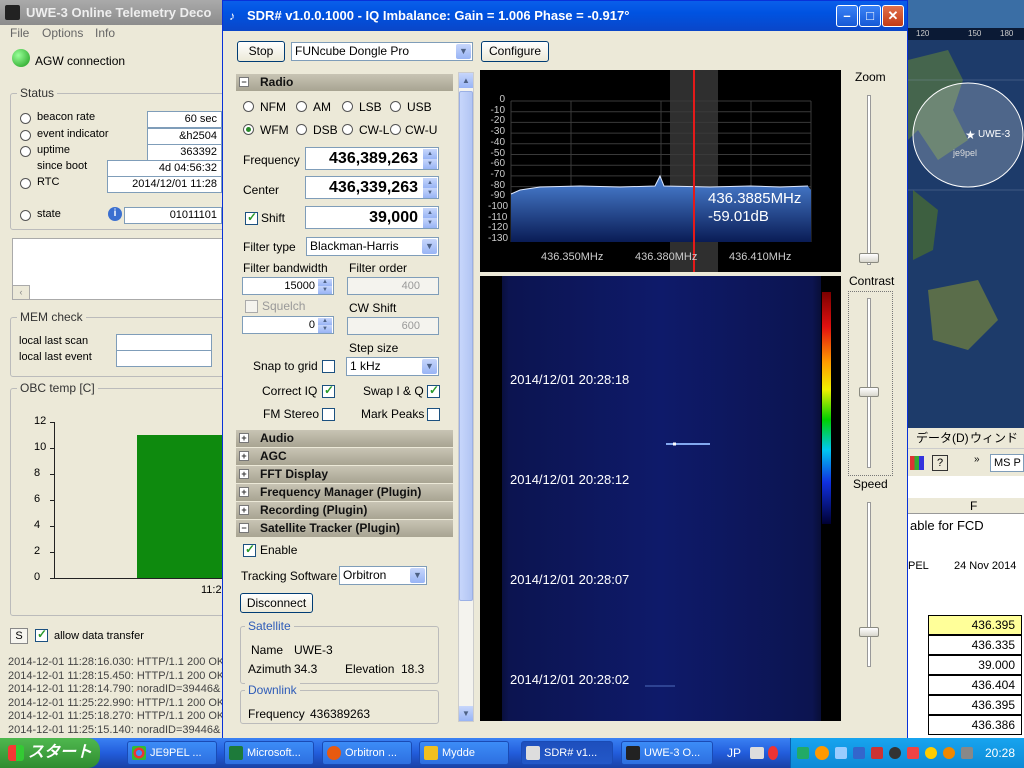 This screenshot has width=1024, height=768. What do you see at coordinates (372, 187) in the screenshot?
I see `center-input: 436,339,263 ▲ ▼` at bounding box center [372, 187].